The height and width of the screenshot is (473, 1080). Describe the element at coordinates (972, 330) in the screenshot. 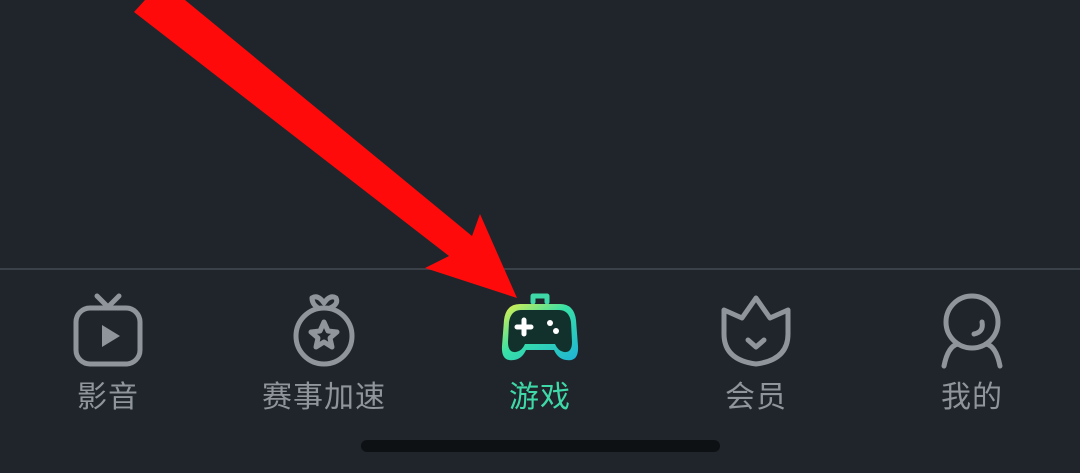

I see `user-profile-icon` at that location.